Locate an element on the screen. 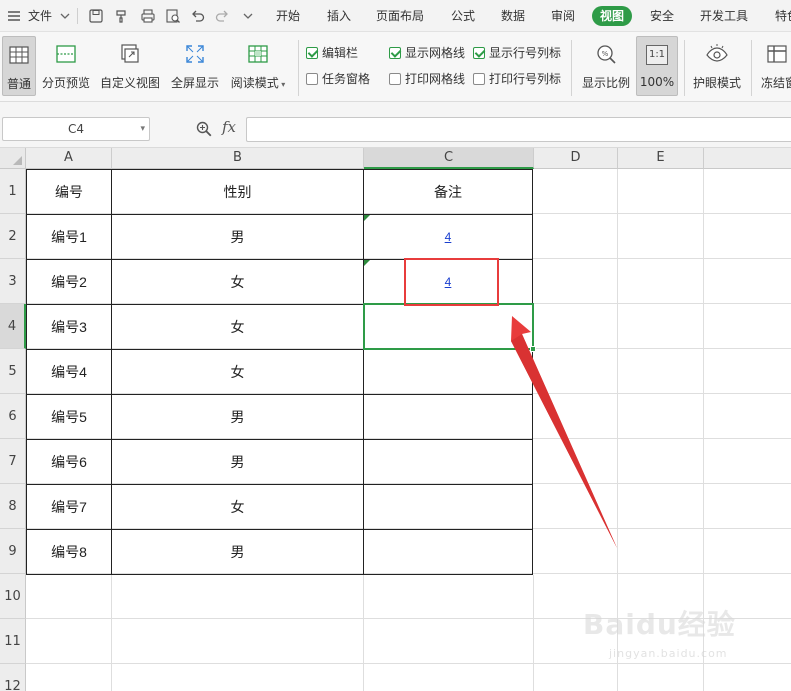 This screenshot has height=691, width=791. chevron-down-icon: ▾ is located at coordinates (142, 129).